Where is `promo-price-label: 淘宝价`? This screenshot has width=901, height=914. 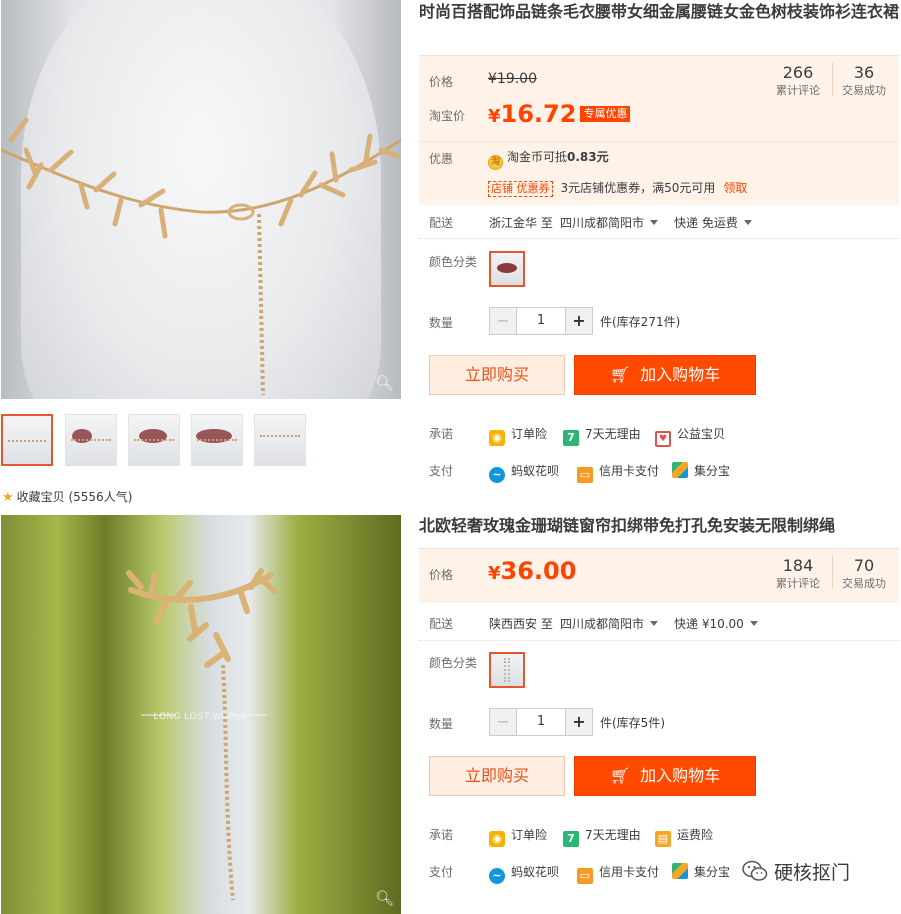
promo-price-label: 淘宝价 is located at coordinates (447, 116).